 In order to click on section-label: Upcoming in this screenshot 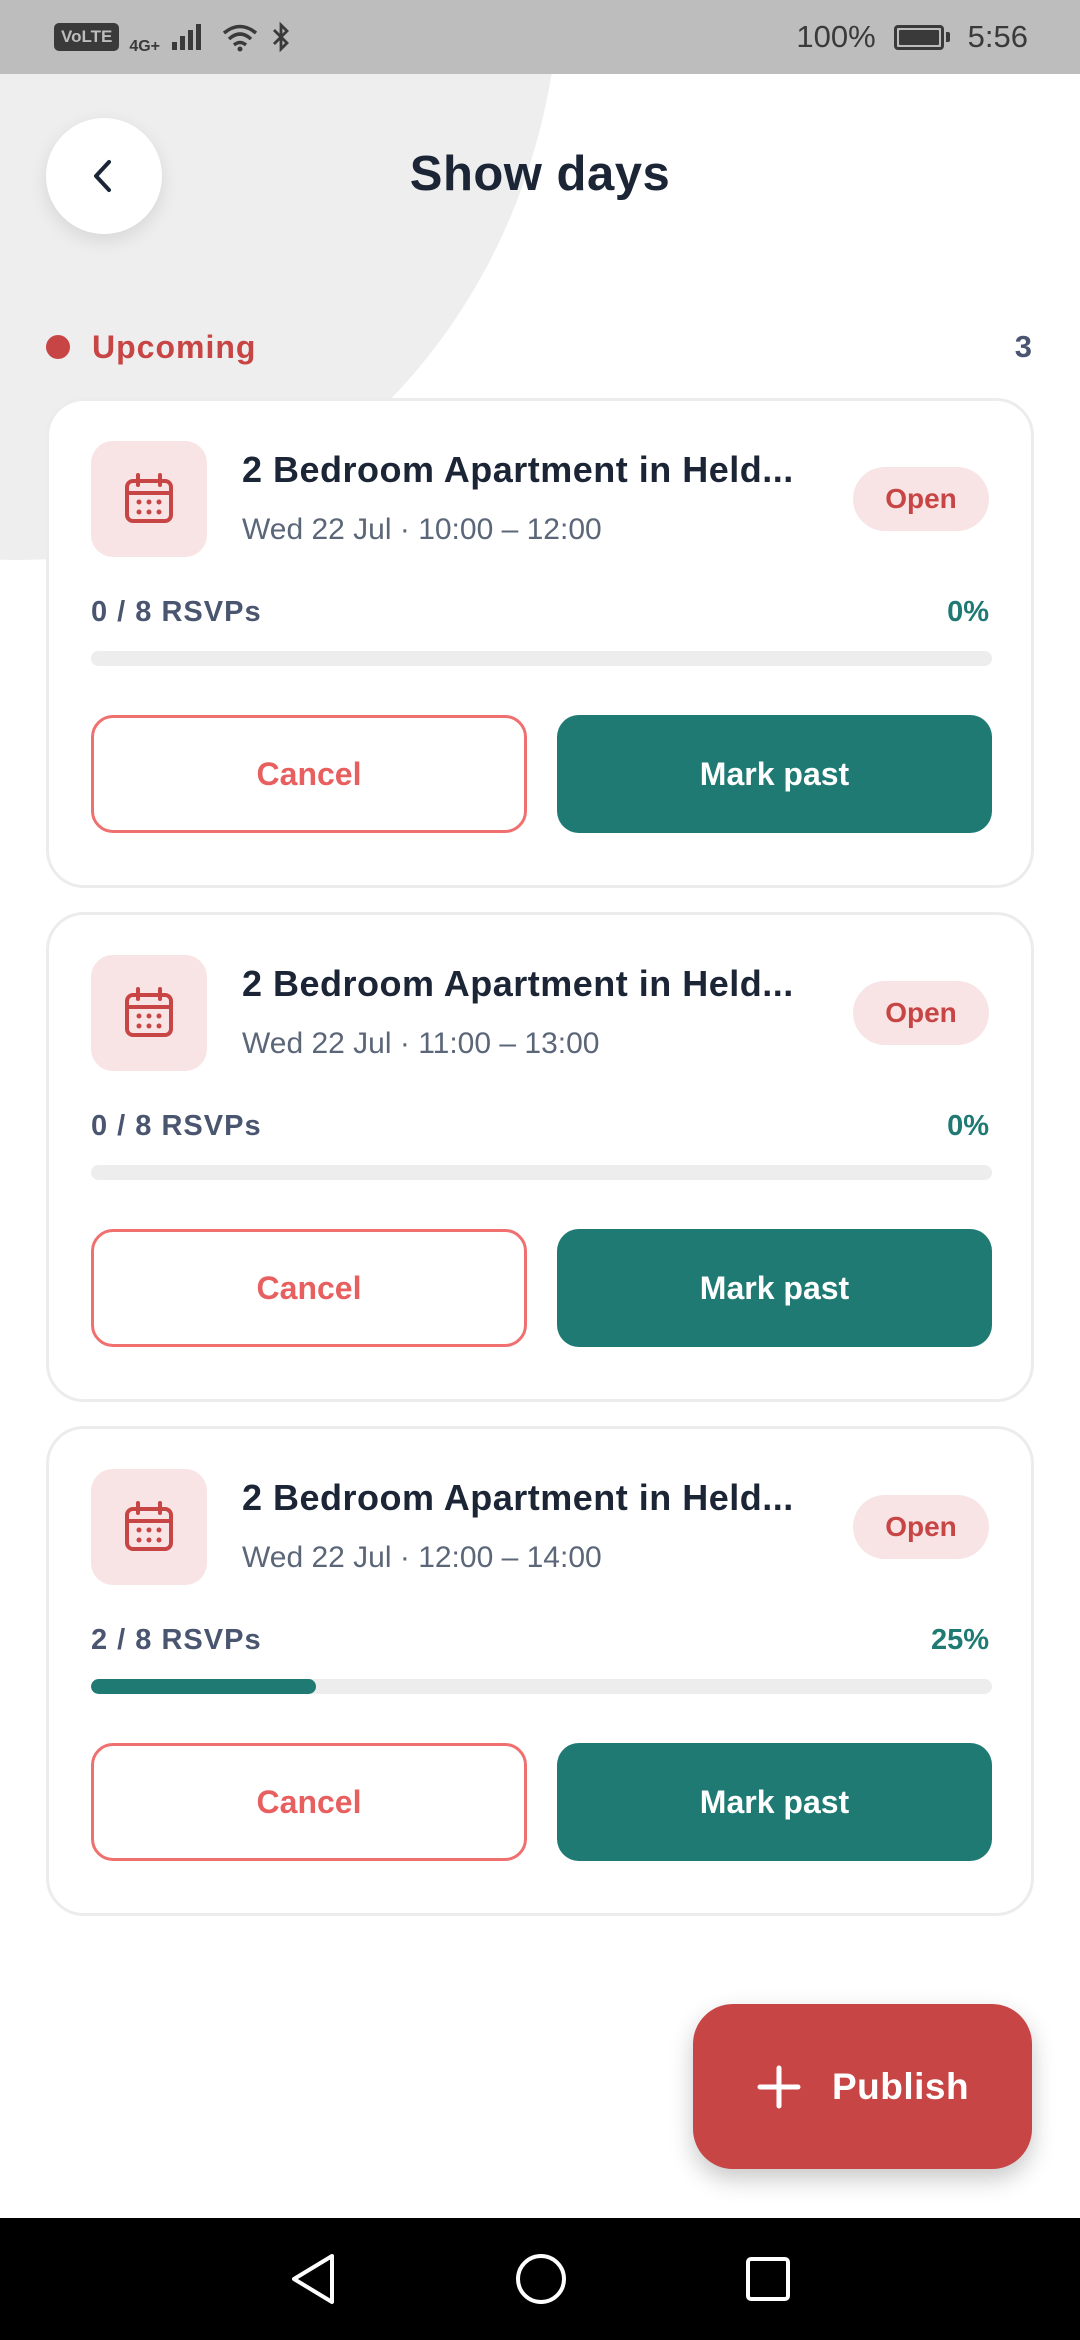, I will do `click(174, 346)`.